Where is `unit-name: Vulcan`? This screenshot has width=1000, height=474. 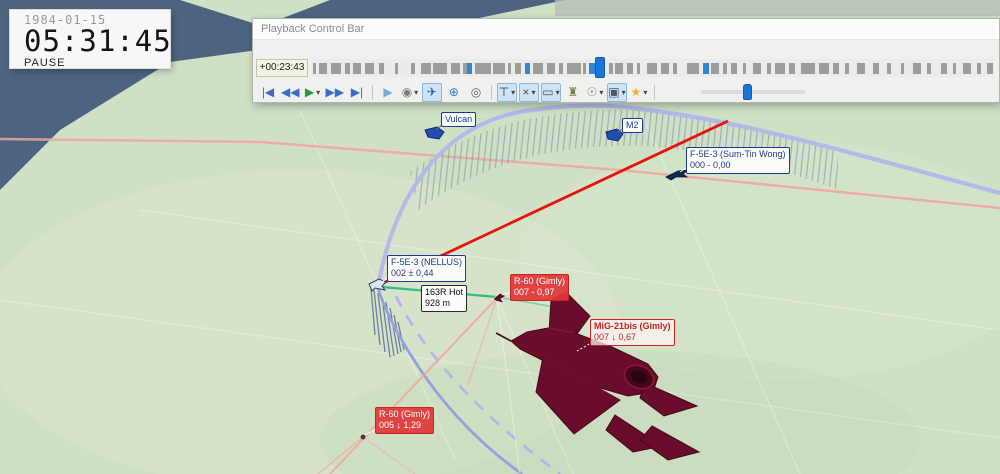 unit-name: Vulcan is located at coordinates (459, 119).